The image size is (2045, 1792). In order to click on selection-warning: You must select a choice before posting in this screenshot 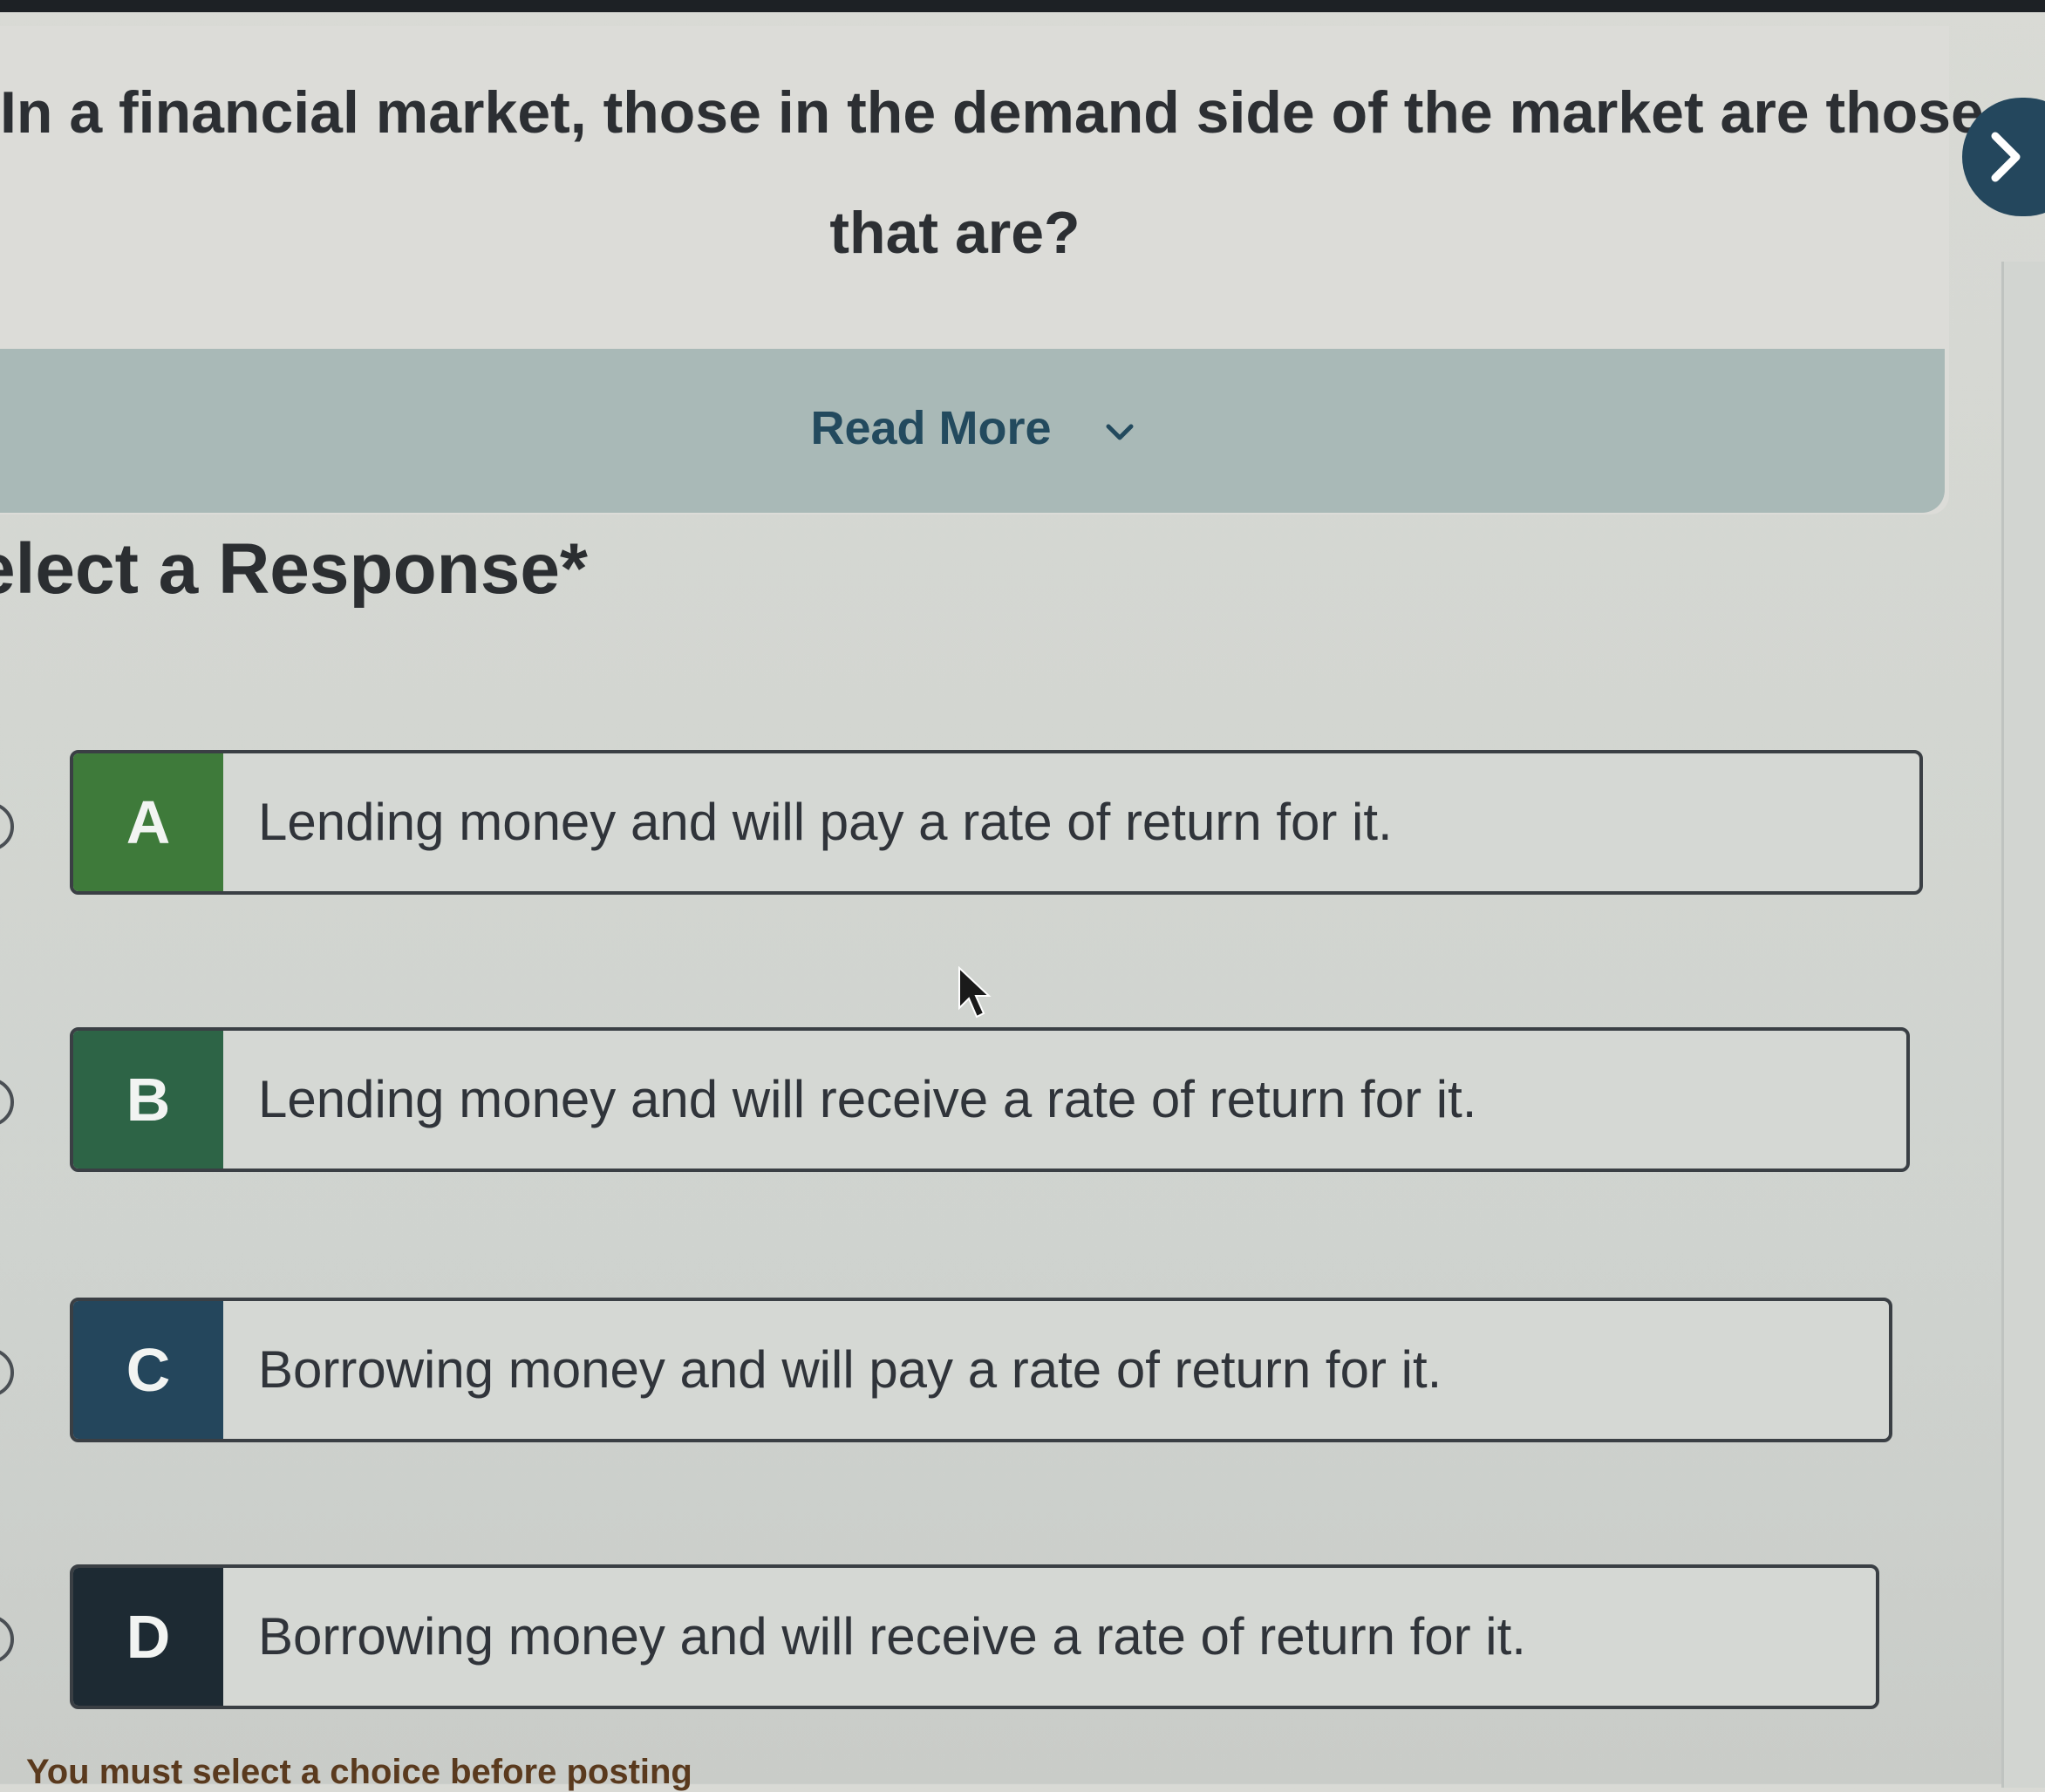, I will do `click(359, 1772)`.